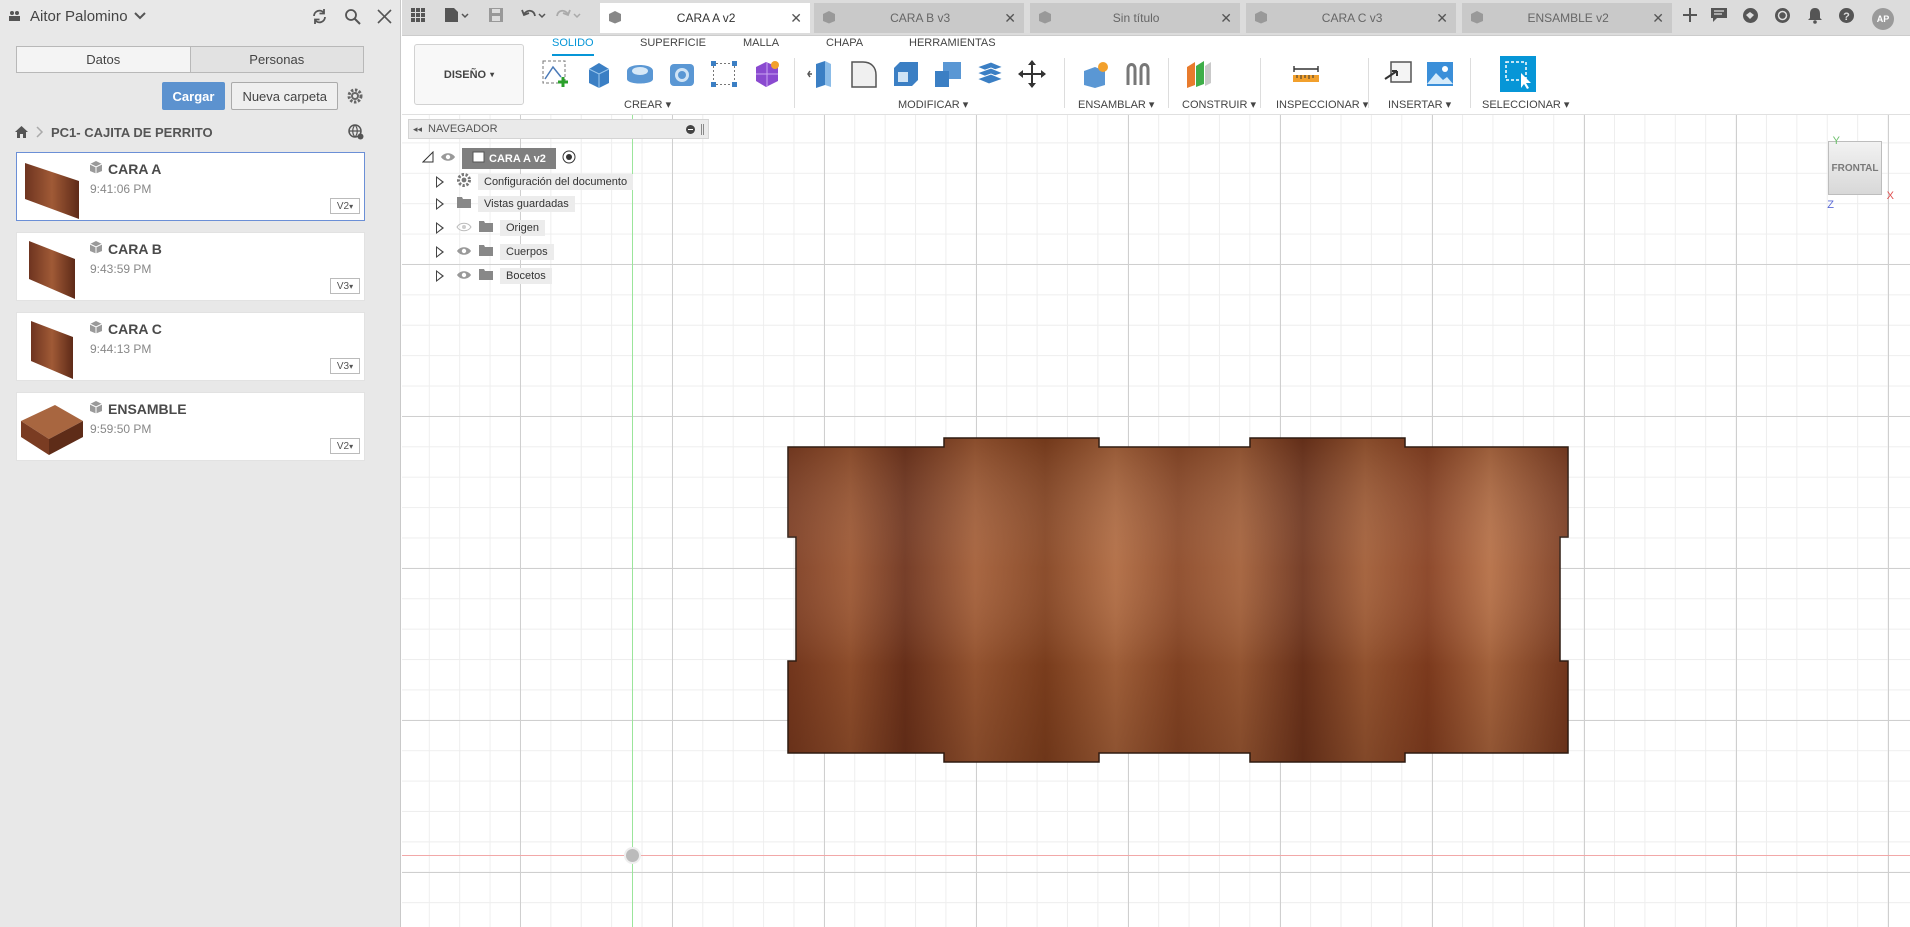  I want to click on visibility-off-icon, so click(464, 228).